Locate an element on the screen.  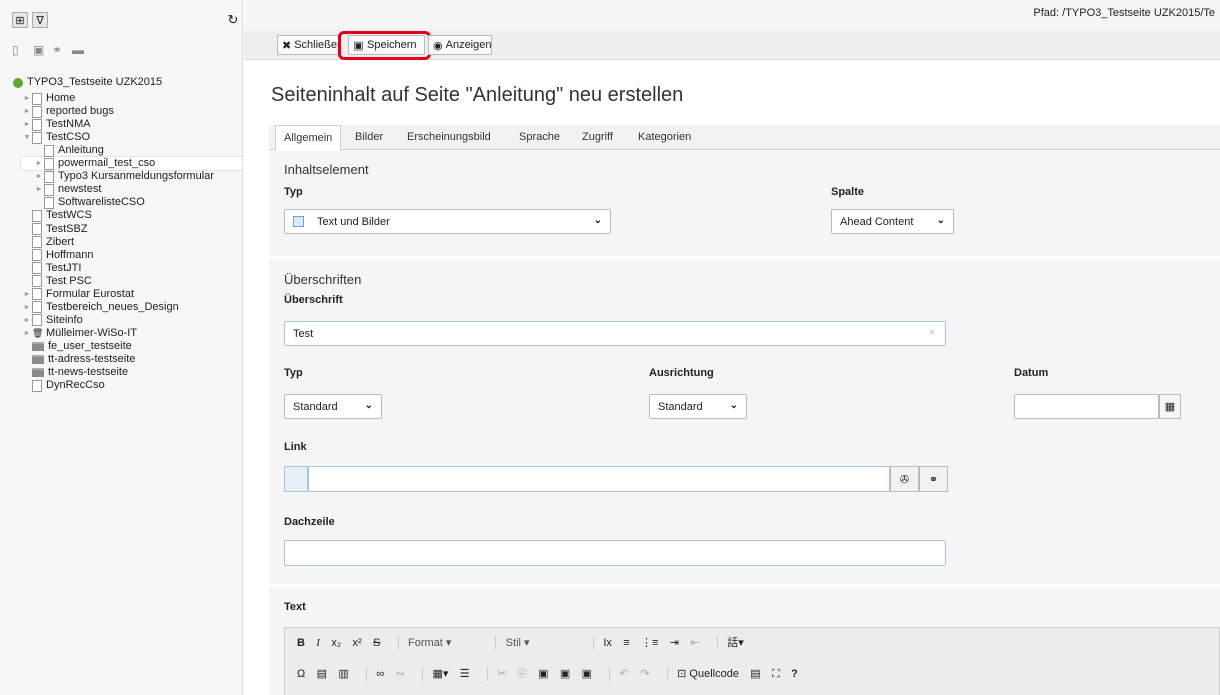
link-browser-icon: ✇ is located at coordinates (904, 479).